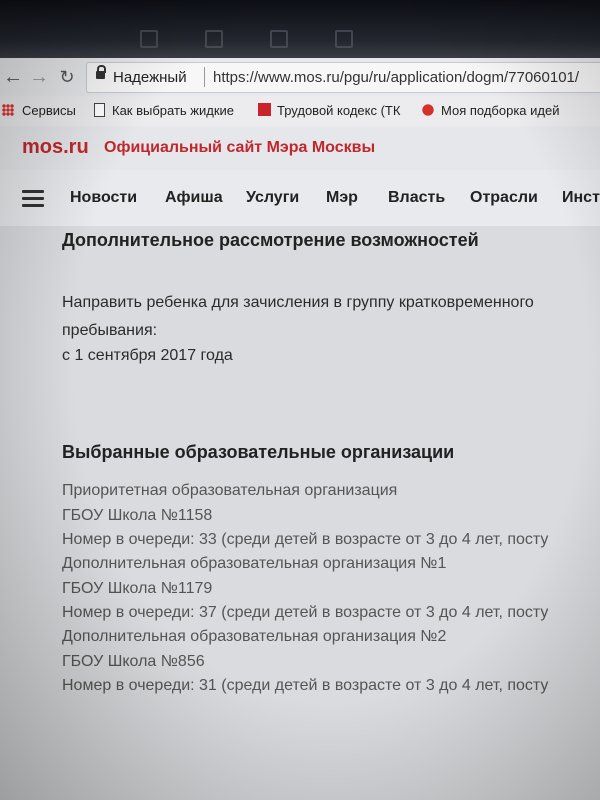  I want to click on forward-icon: →, so click(39, 77).